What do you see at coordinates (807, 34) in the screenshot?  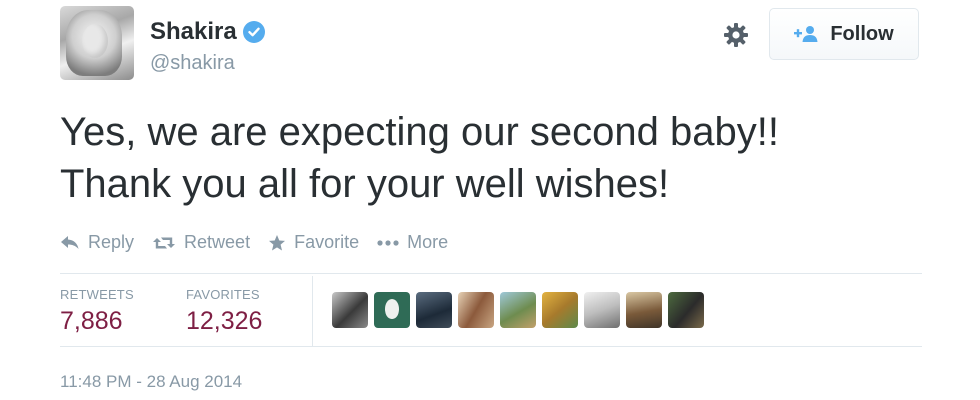 I see `follow-person-icon` at bounding box center [807, 34].